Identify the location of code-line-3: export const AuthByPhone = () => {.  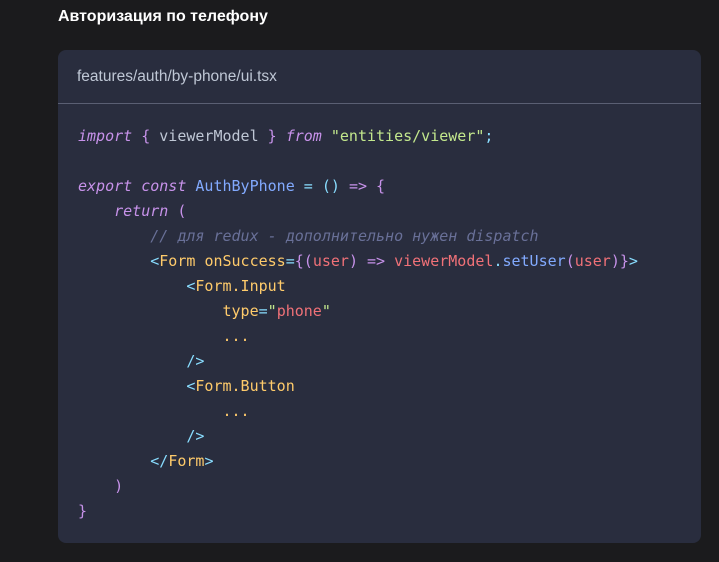
(232, 186).